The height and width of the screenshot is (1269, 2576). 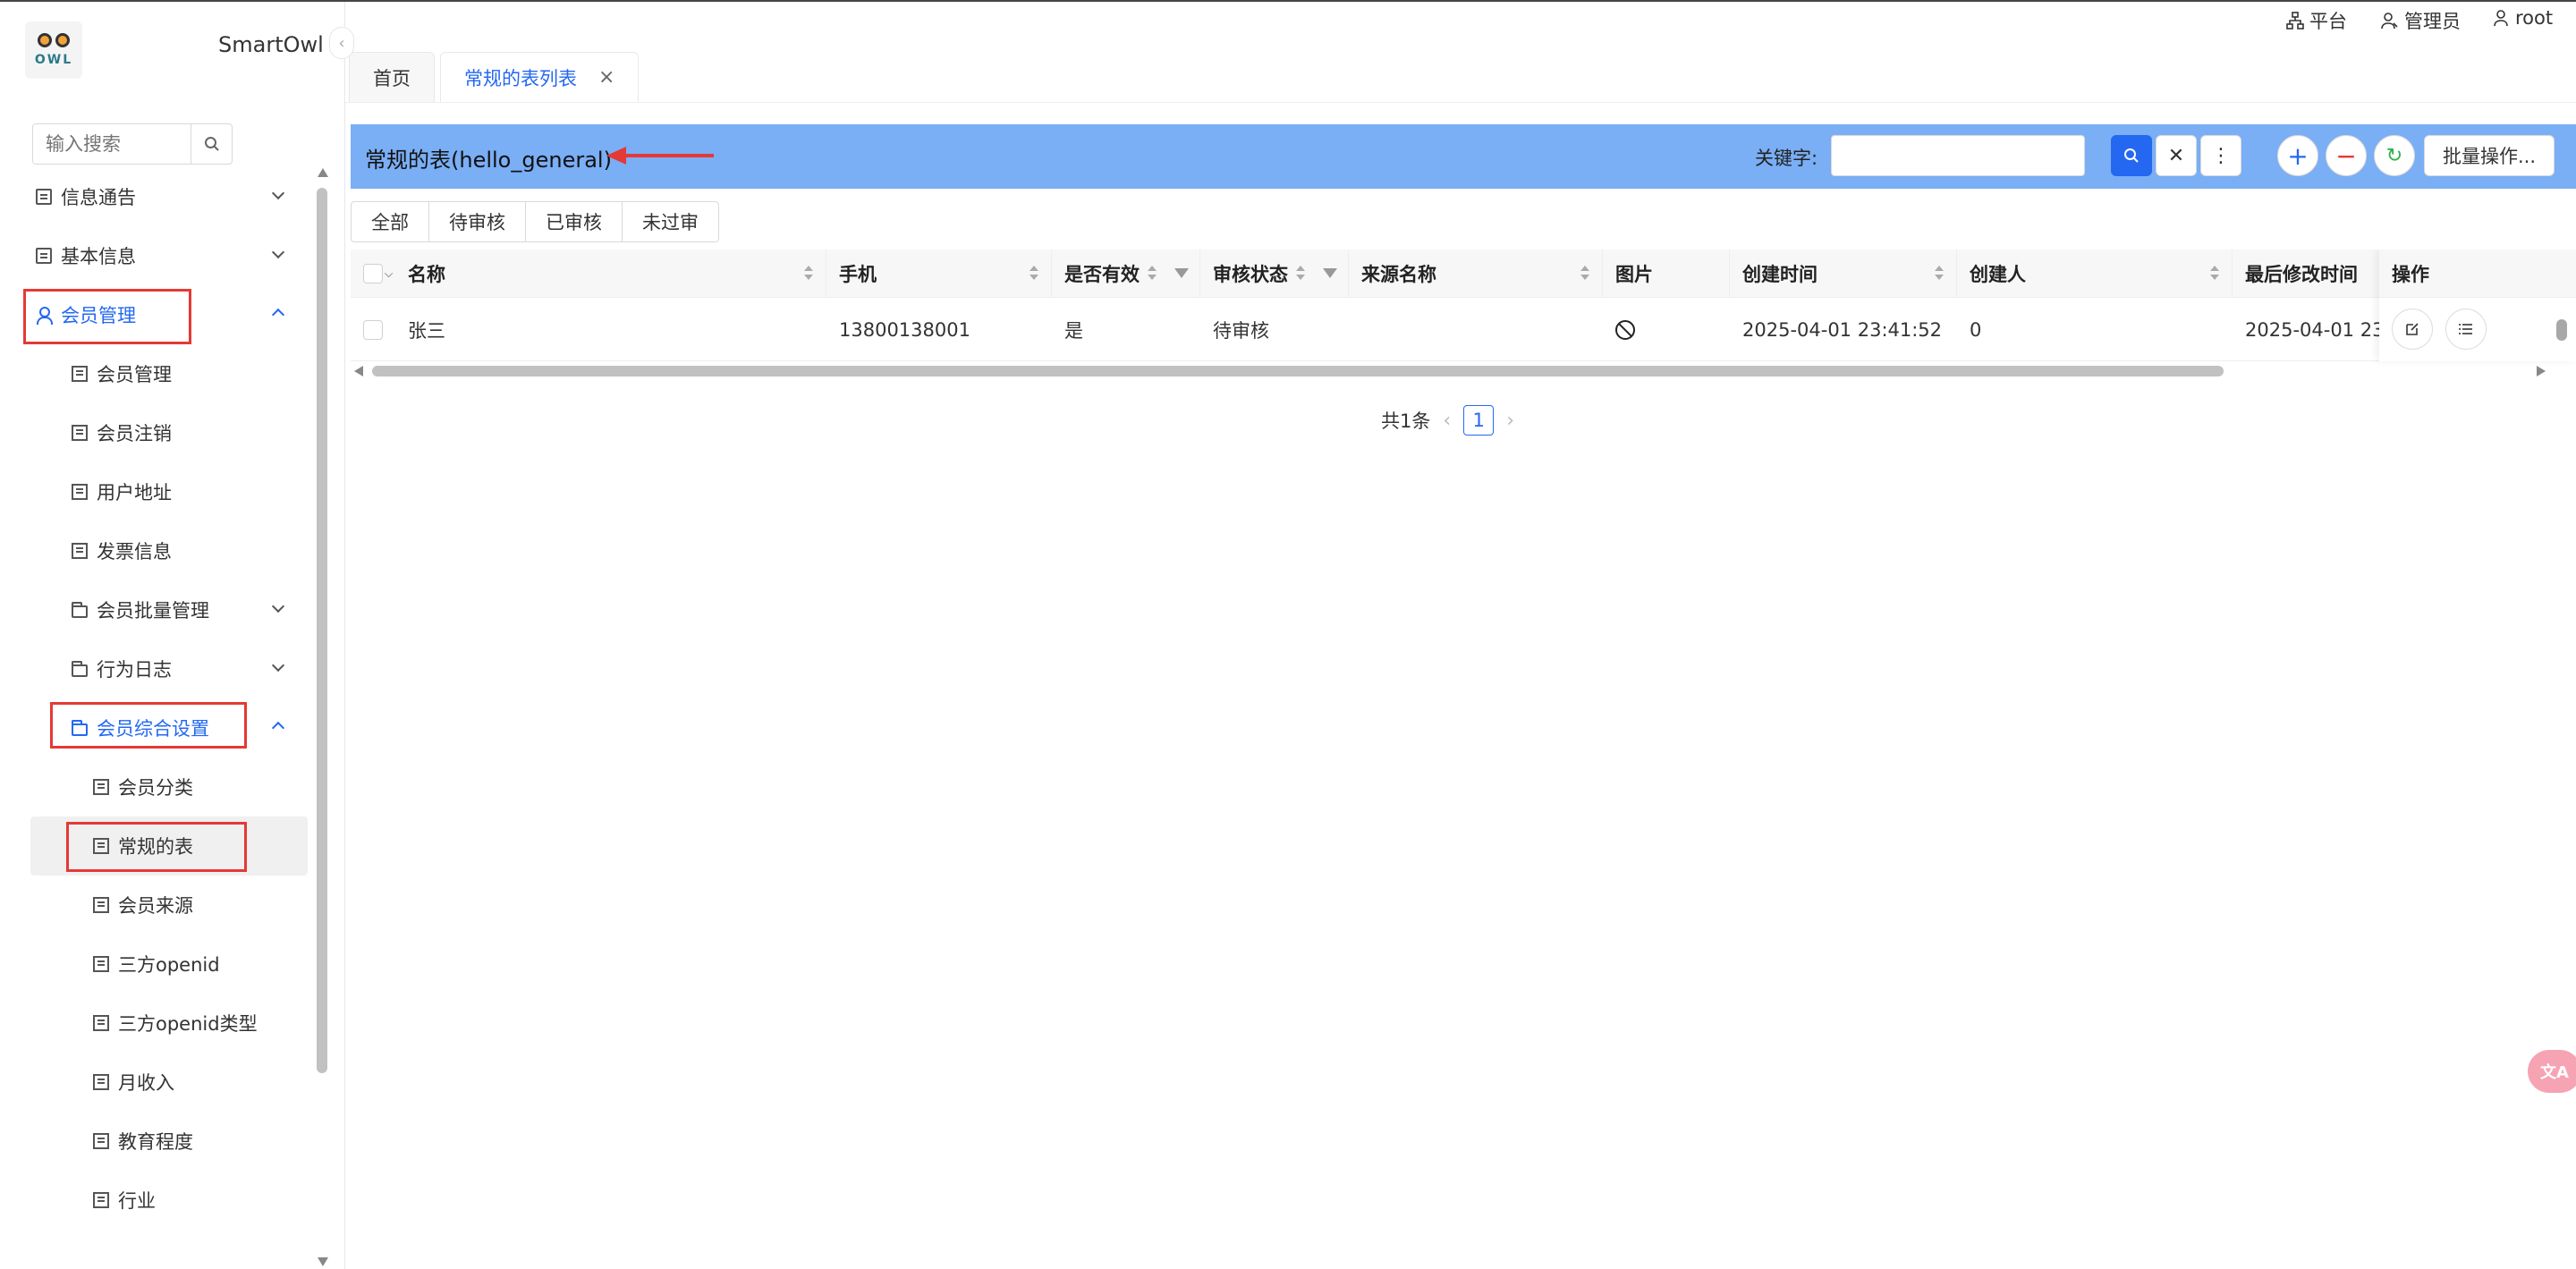 What do you see at coordinates (477, 221) in the screenshot?
I see `filter-tab-pending: 待审核` at bounding box center [477, 221].